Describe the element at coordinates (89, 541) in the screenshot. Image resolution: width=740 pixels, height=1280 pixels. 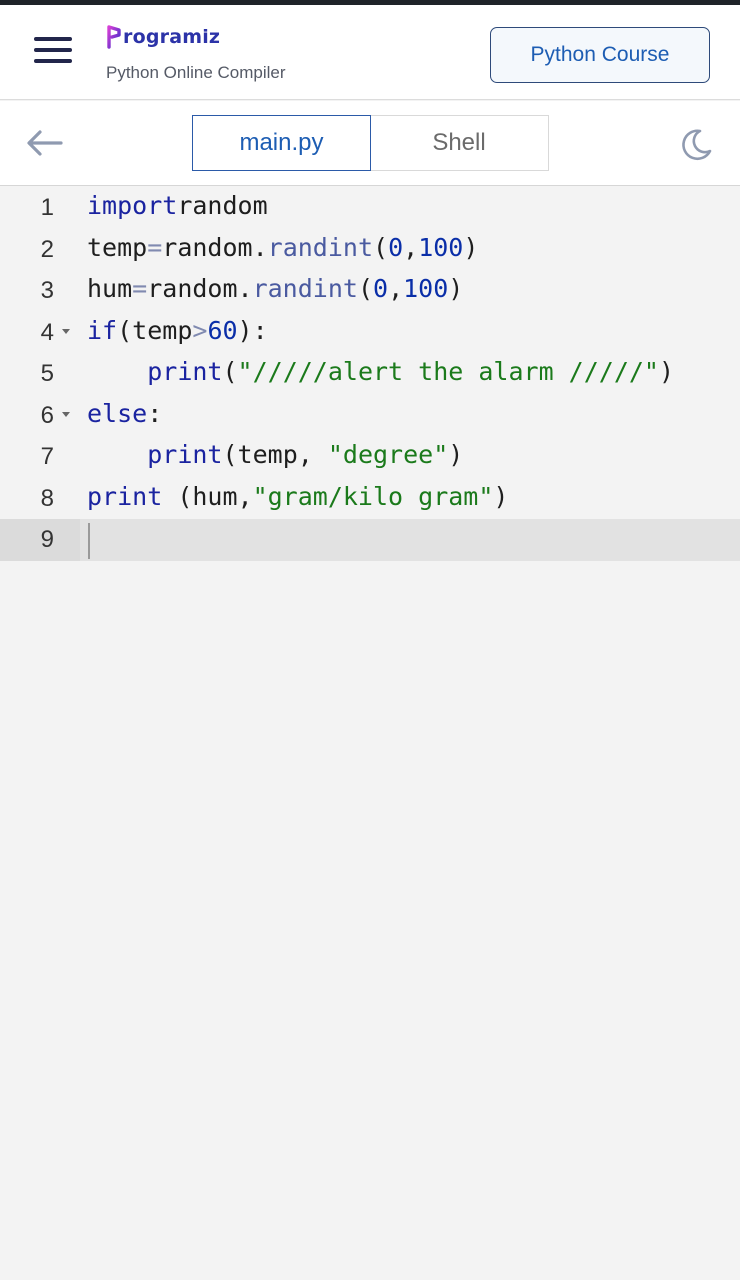
I see `text-cursor` at that location.